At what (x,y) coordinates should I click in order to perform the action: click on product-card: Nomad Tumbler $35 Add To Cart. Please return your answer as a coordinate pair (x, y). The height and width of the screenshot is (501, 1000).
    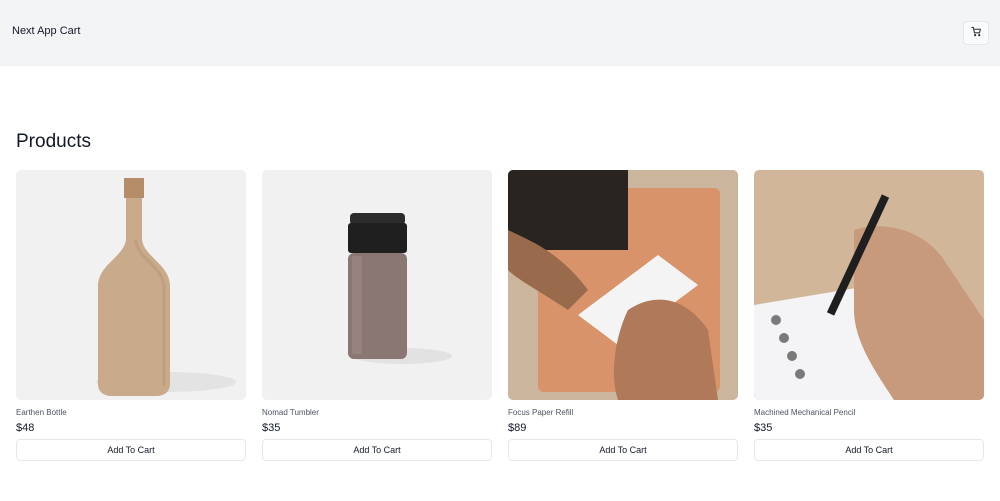
    Looking at the image, I should click on (377, 315).